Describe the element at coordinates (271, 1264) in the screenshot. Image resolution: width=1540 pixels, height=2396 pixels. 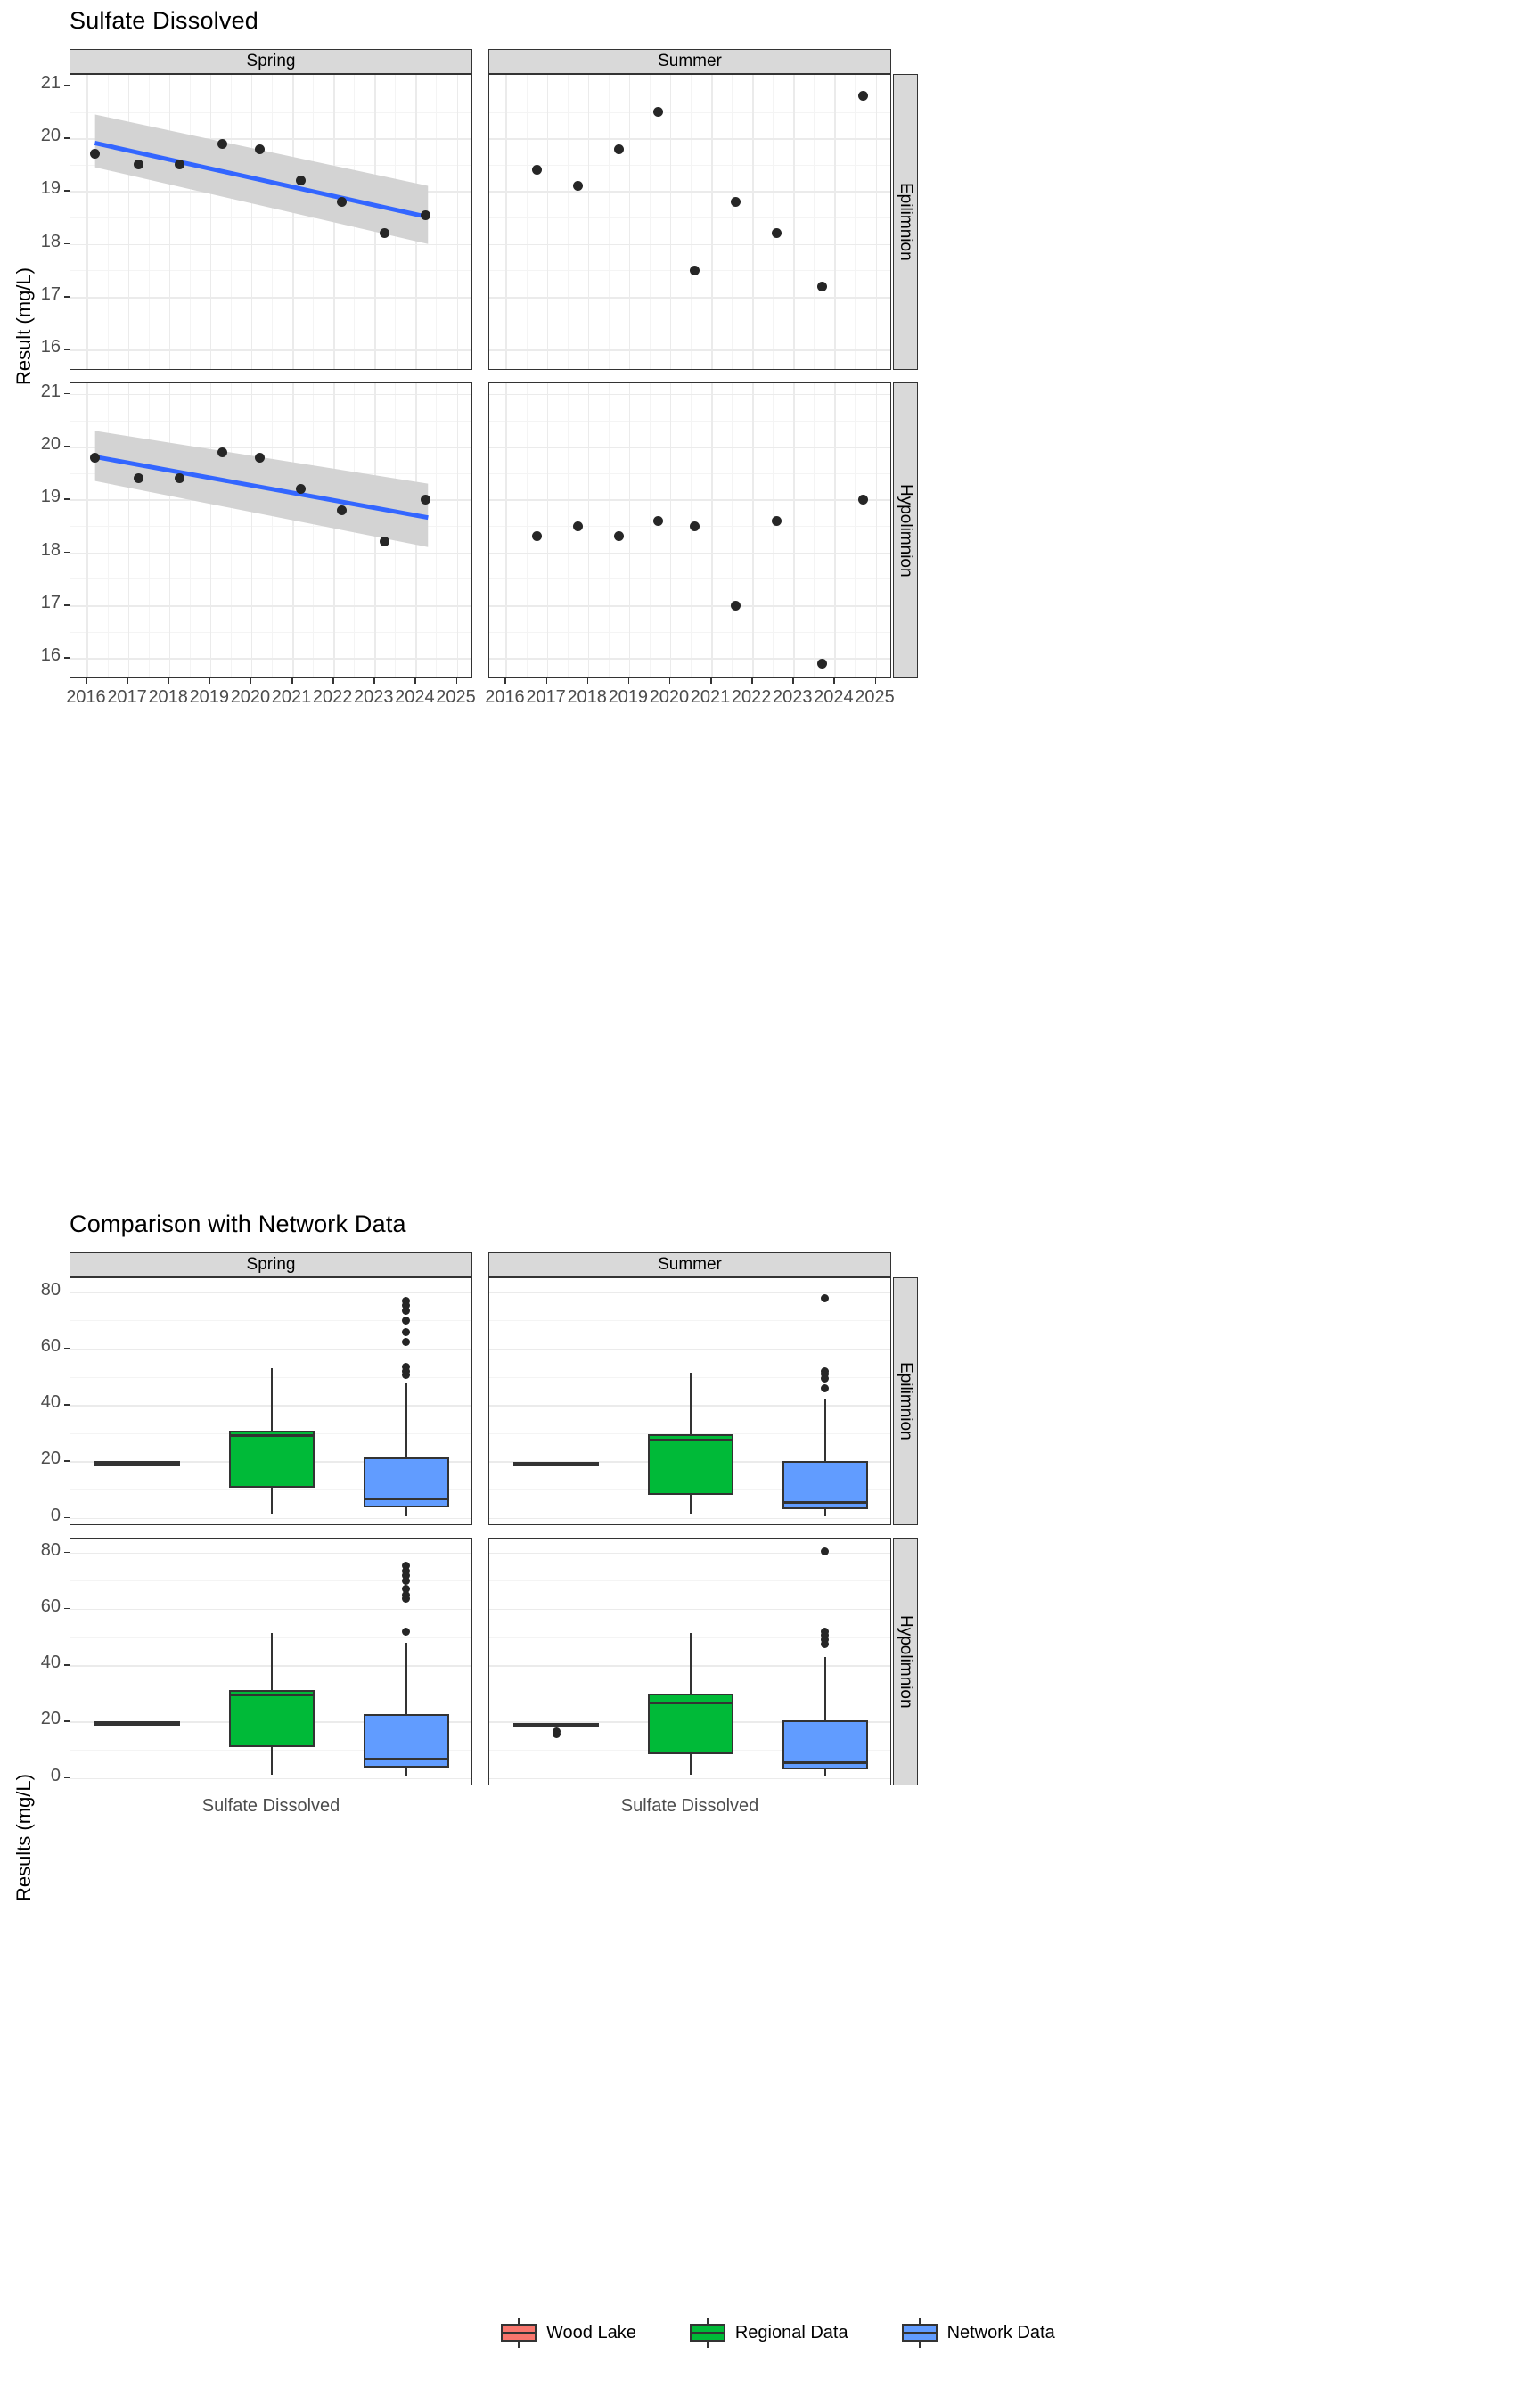
I see `figure2-column-strip-spring: Spring` at that location.